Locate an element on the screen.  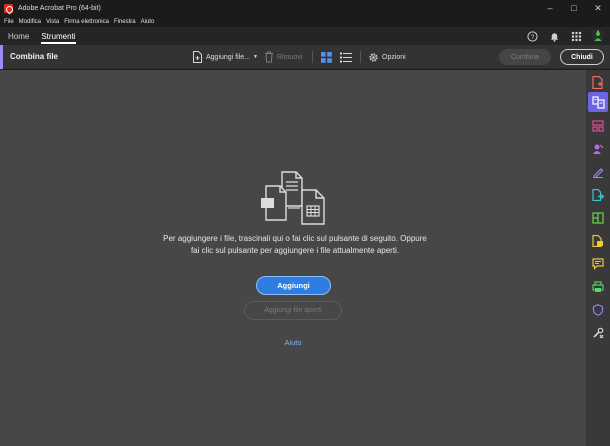
thumbnail-view-icon is located at coordinates (326, 57).